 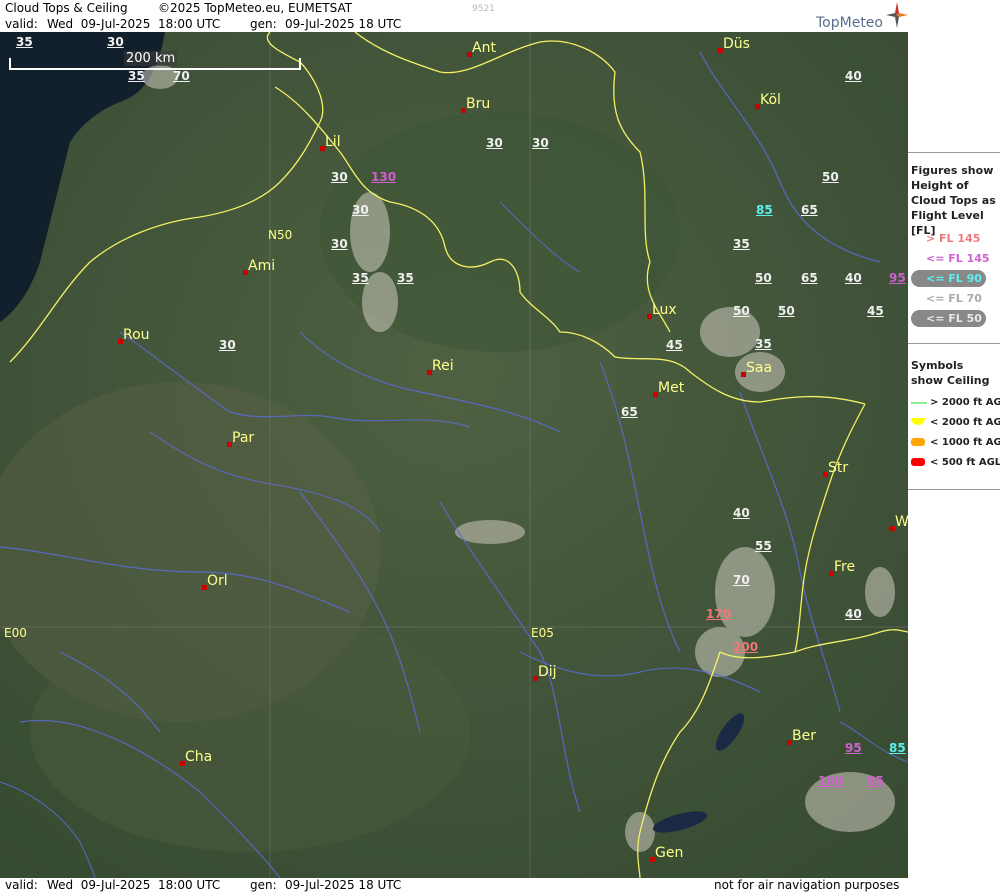 What do you see at coordinates (243, 438) in the screenshot?
I see `city-label: Par` at bounding box center [243, 438].